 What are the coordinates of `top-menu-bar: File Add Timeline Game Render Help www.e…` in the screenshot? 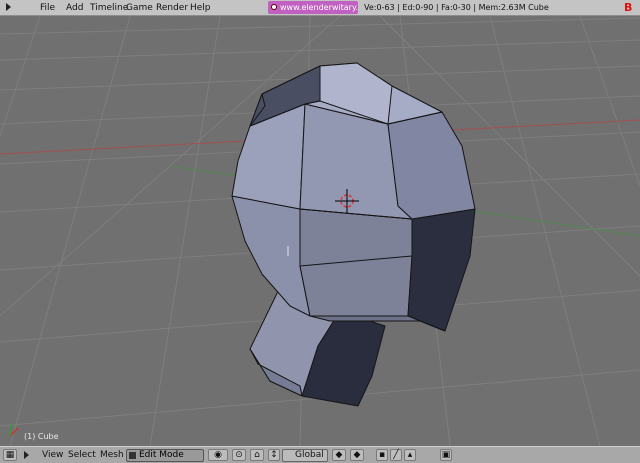 It's located at (320, 8).